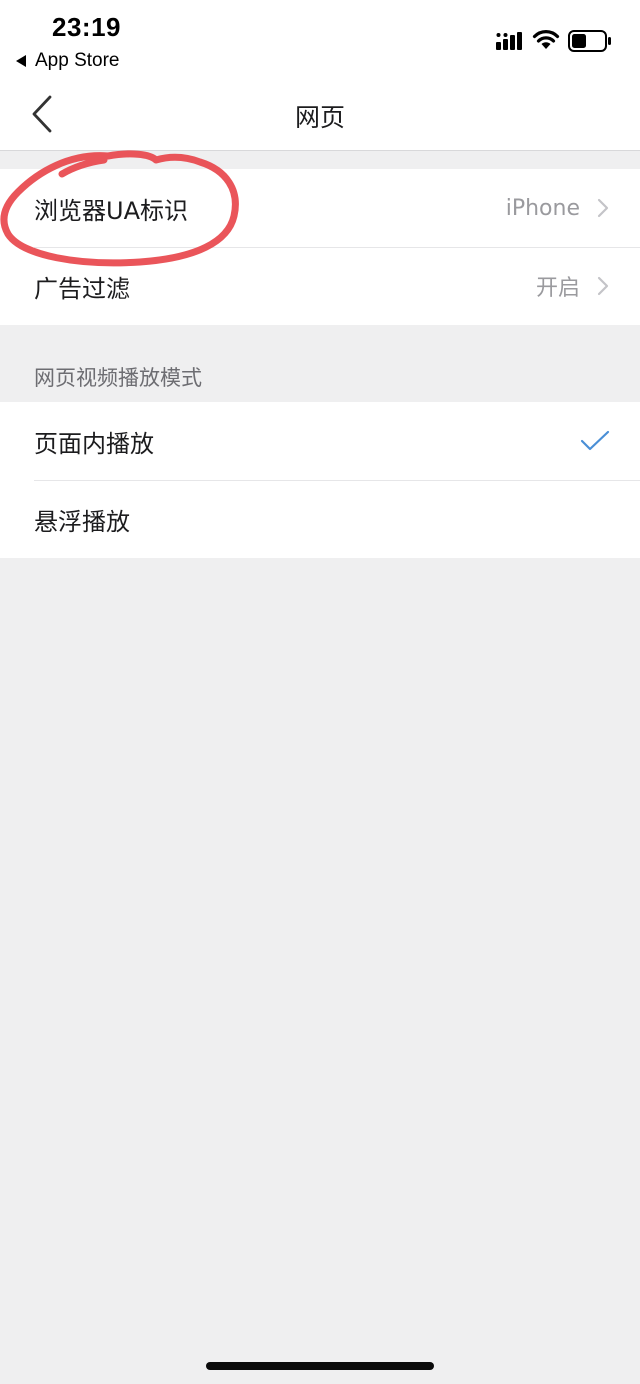  Describe the element at coordinates (118, 378) in the screenshot. I see `video-mode-section-header: 网页视频播放模式` at that location.